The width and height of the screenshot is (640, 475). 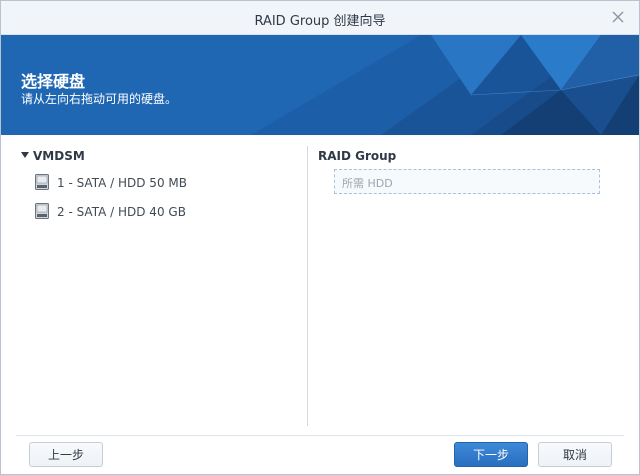 I want to click on disk-item-1: 1 - SATA / HDD 50 MB, so click(x=111, y=183).